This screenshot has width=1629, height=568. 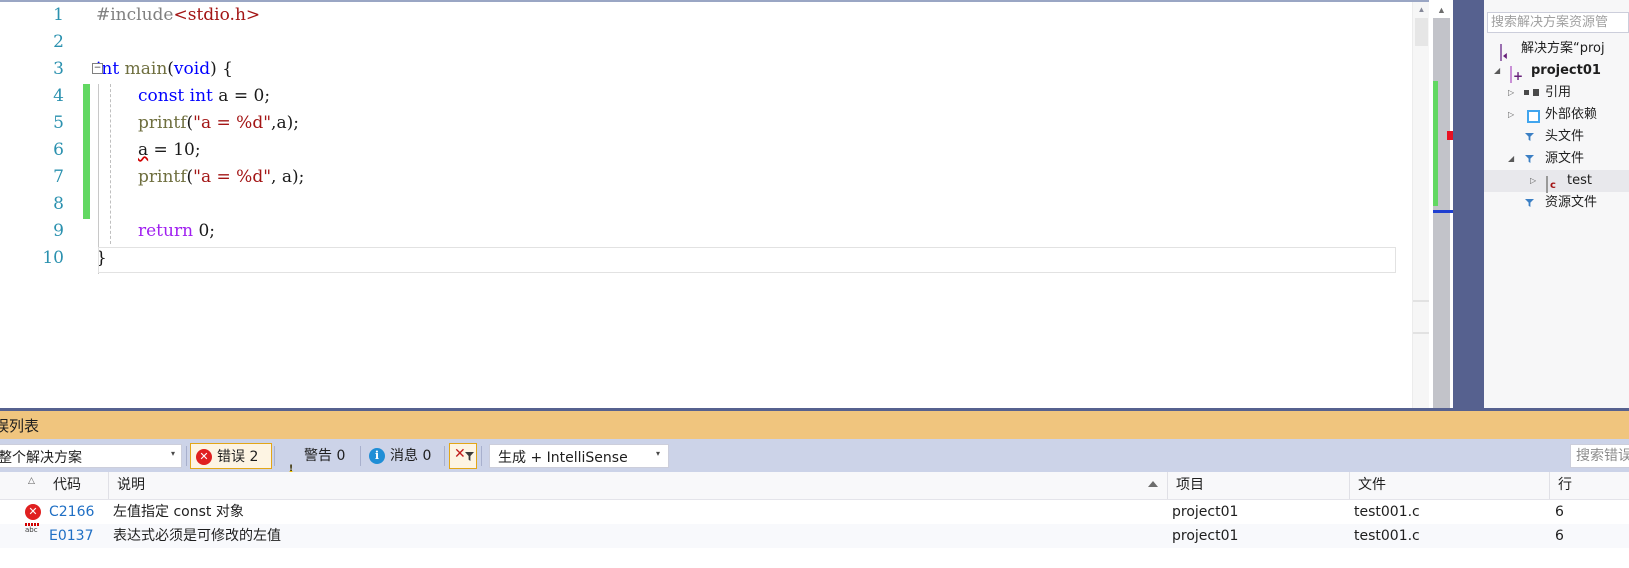 What do you see at coordinates (1571, 202) in the screenshot?
I see `solution-tree-item-label: 资源文件` at bounding box center [1571, 202].